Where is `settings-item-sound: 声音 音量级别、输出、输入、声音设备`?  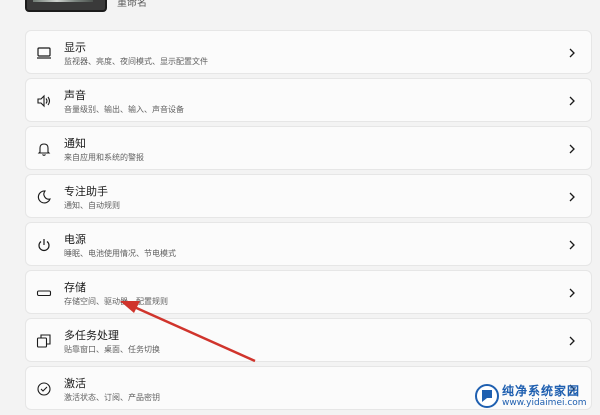
settings-item-sound: 声音 音量级别、输出、输入、声音设备 is located at coordinates (308, 100).